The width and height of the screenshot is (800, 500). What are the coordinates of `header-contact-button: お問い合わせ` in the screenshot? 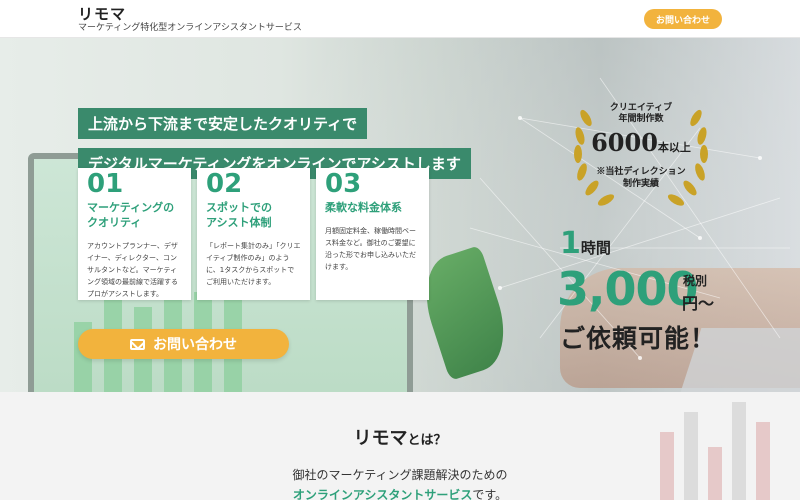 It's located at (683, 19).